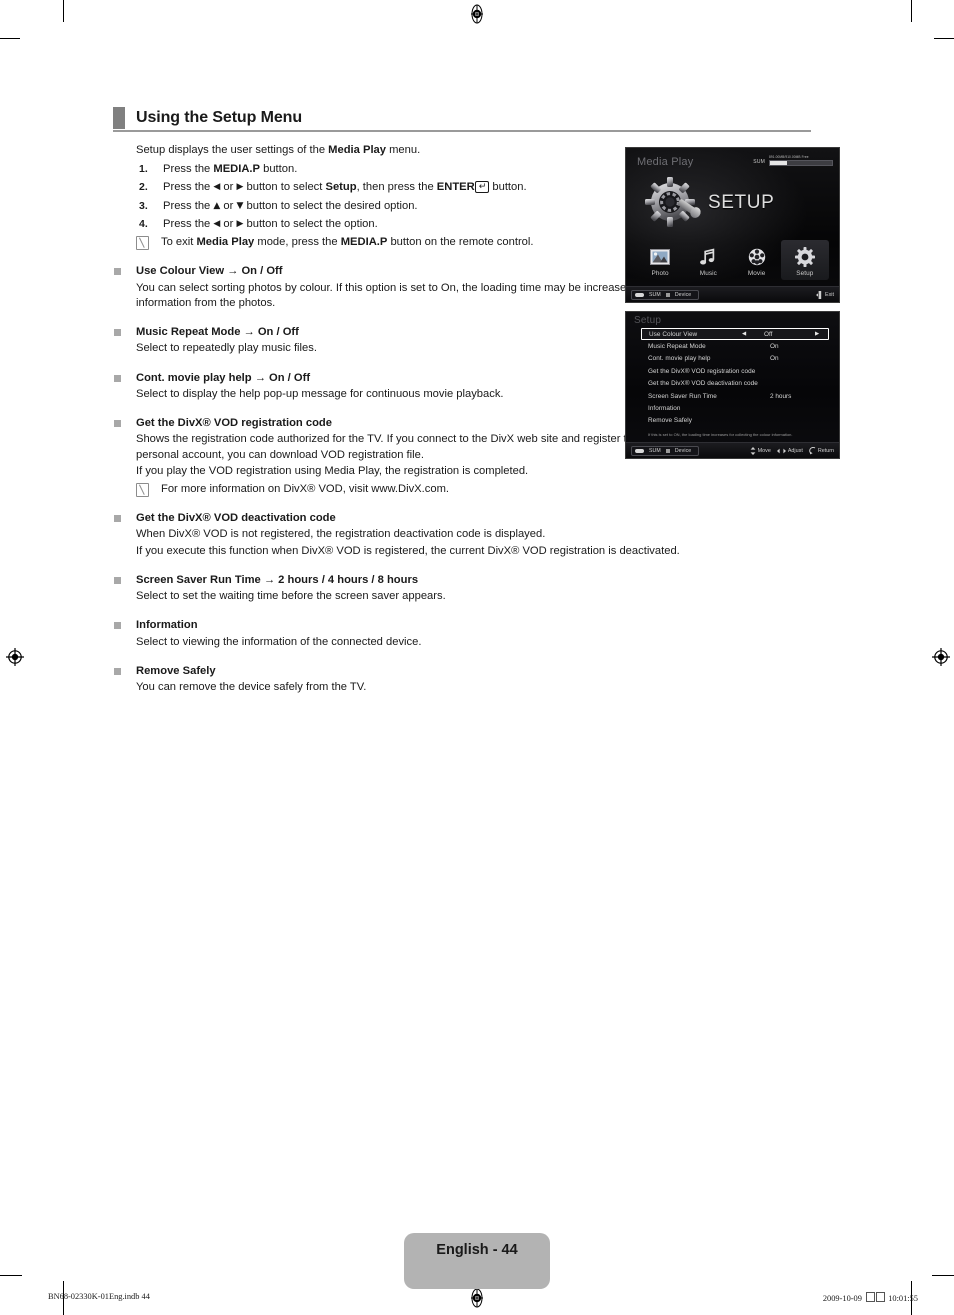 This screenshot has height=1315, width=954. What do you see at coordinates (677, 347) in the screenshot?
I see `tv2-setup-row-label: Music Repeat Mode` at bounding box center [677, 347].